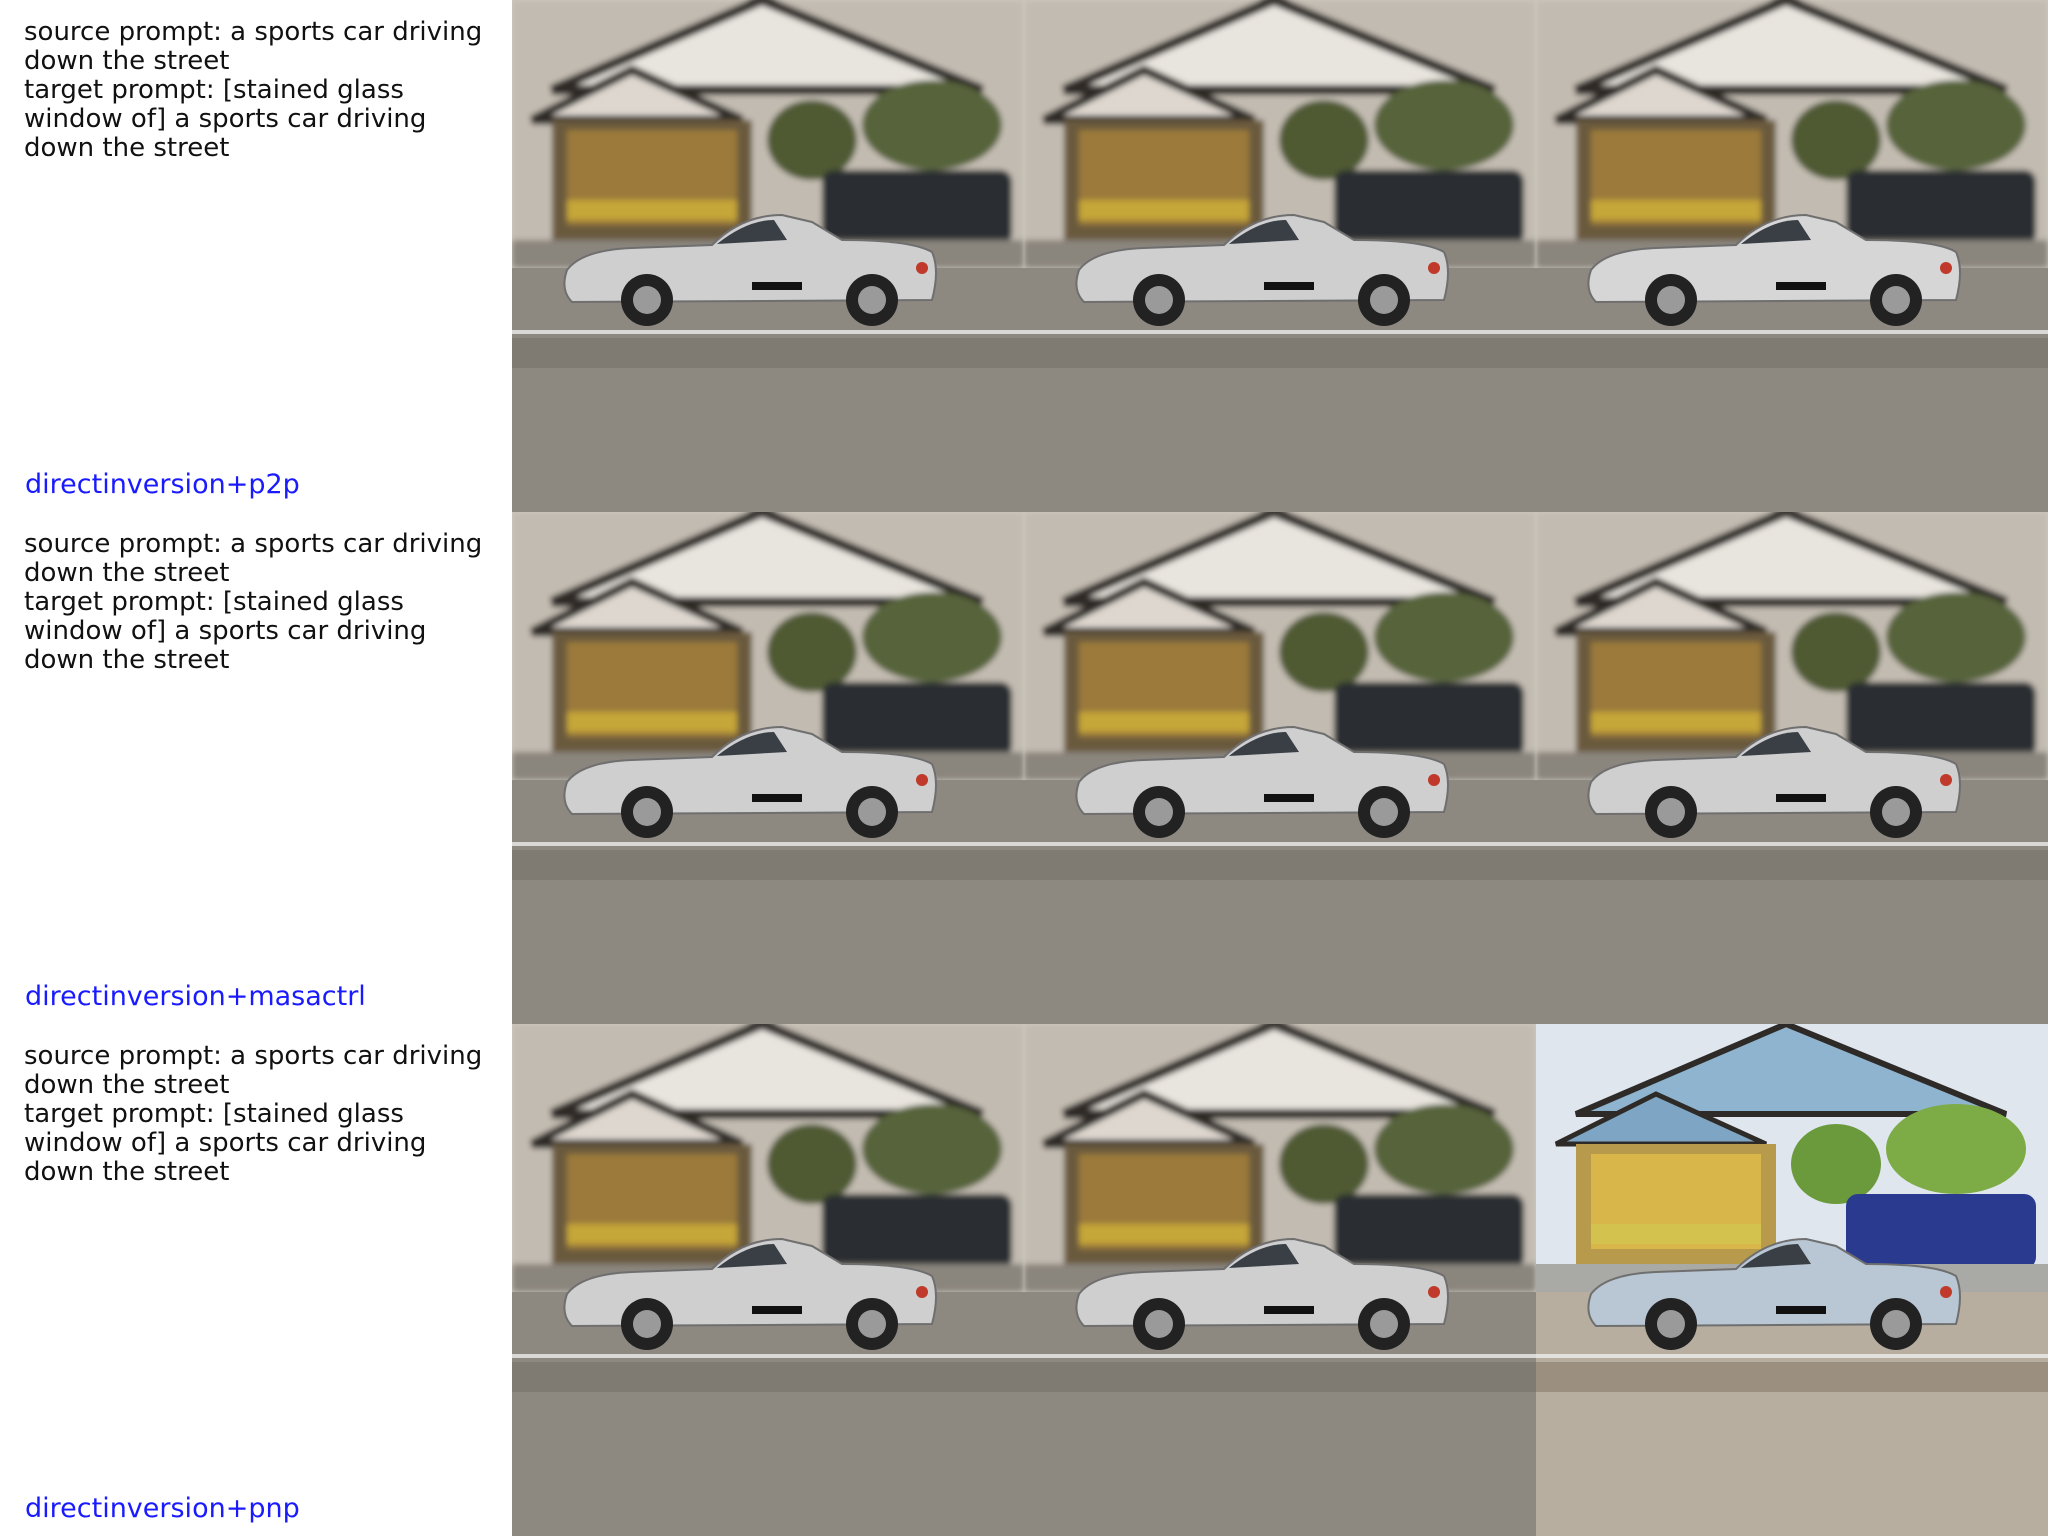 Image resolution: width=2048 pixels, height=1536 pixels. Describe the element at coordinates (162, 484) in the screenshot. I see `method-label: directinversion+p2p` at that location.